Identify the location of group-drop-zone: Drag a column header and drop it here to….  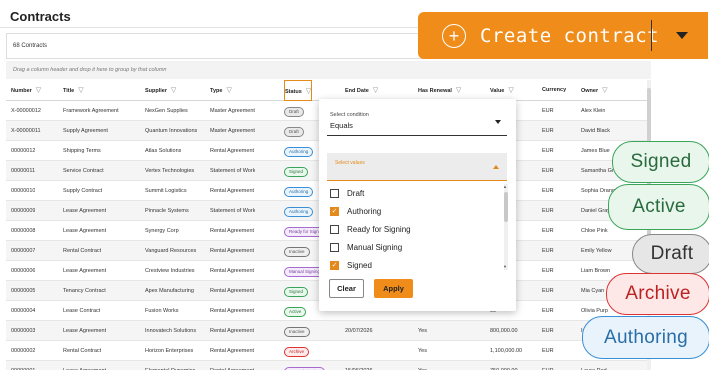
(328, 70).